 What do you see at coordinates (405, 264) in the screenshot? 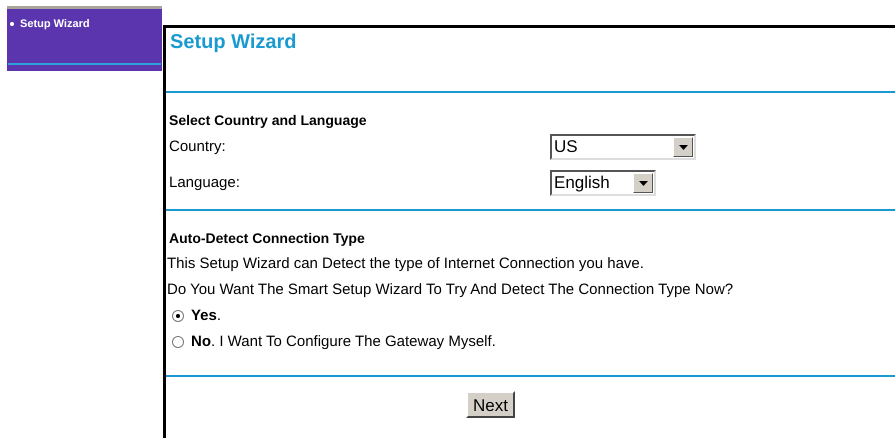
I see `description-text: This Setup Wizard can Detect the type of Internet Connection you have.` at bounding box center [405, 264].